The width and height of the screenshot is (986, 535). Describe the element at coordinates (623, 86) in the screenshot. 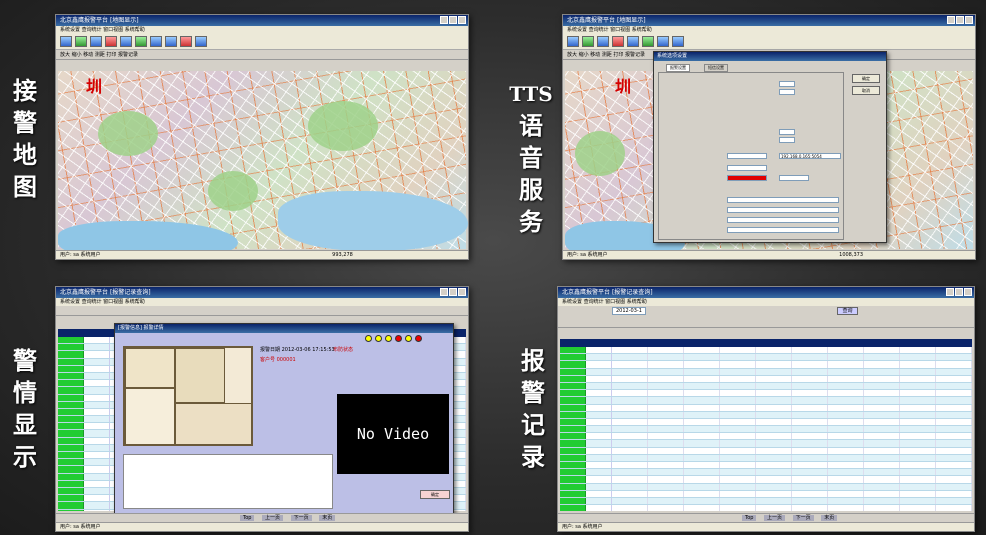

I see `map-city-name: 圳` at that location.